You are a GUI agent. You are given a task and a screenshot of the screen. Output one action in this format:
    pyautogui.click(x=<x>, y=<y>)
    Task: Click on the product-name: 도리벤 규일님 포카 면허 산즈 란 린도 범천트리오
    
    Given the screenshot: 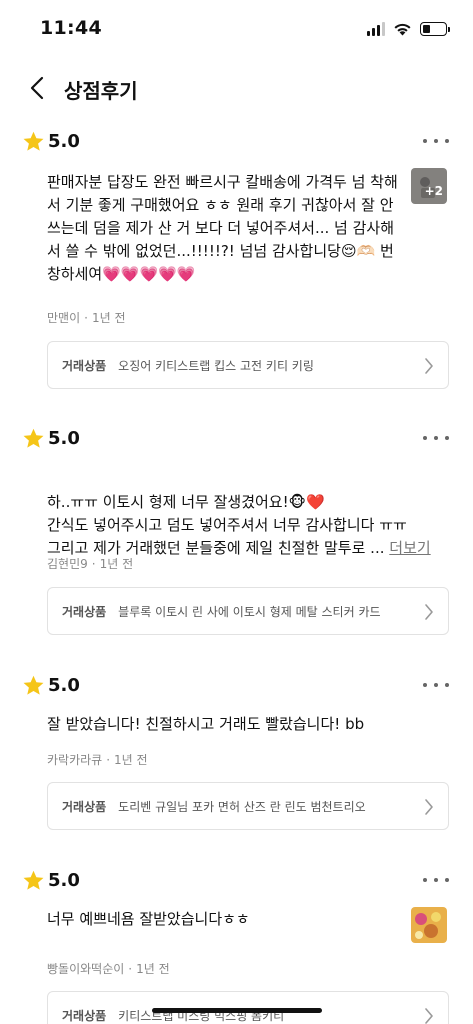 What is the action you would take?
    pyautogui.click(x=242, y=806)
    